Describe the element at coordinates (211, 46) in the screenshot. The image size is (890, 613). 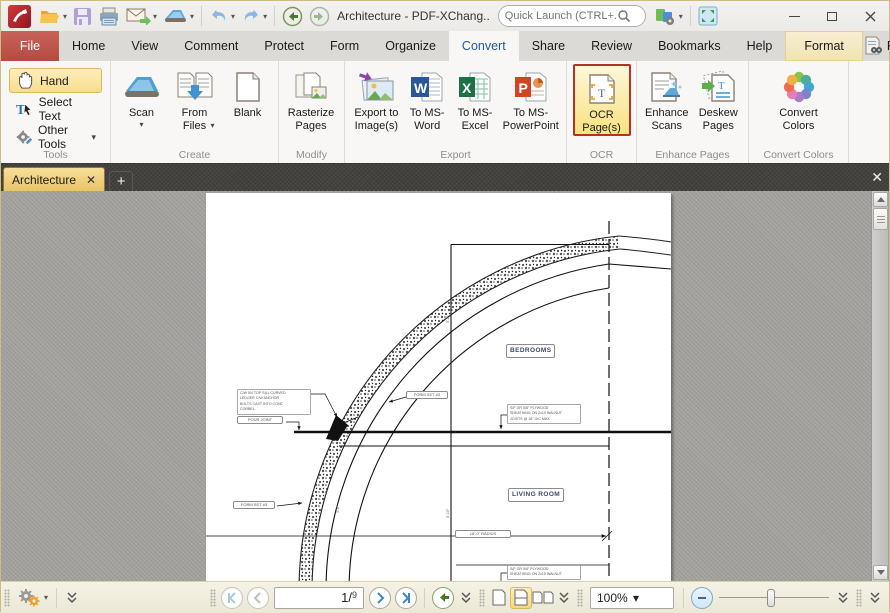
I see `tab-comment: Comment` at that location.